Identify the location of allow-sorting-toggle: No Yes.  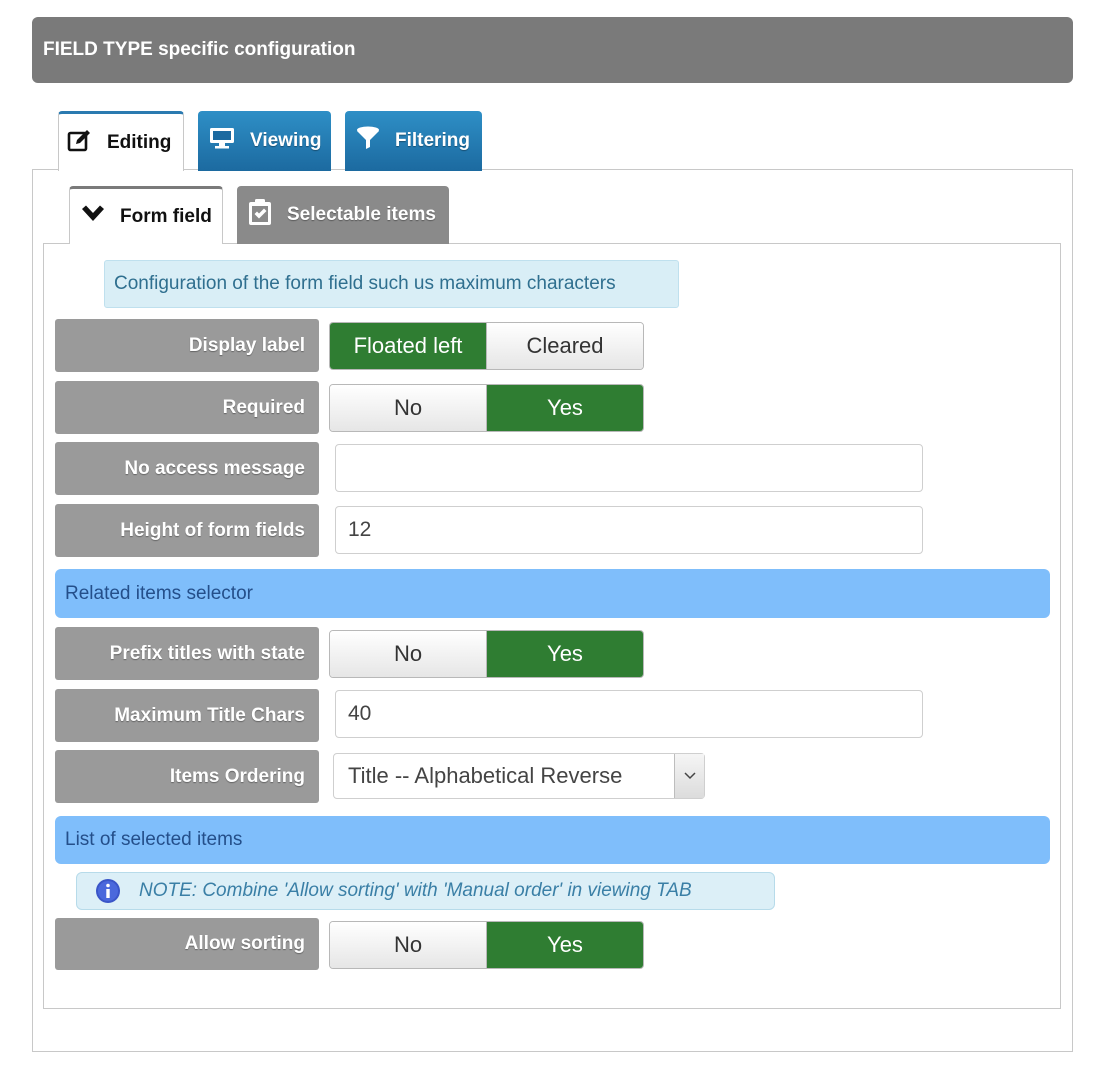
(486, 945).